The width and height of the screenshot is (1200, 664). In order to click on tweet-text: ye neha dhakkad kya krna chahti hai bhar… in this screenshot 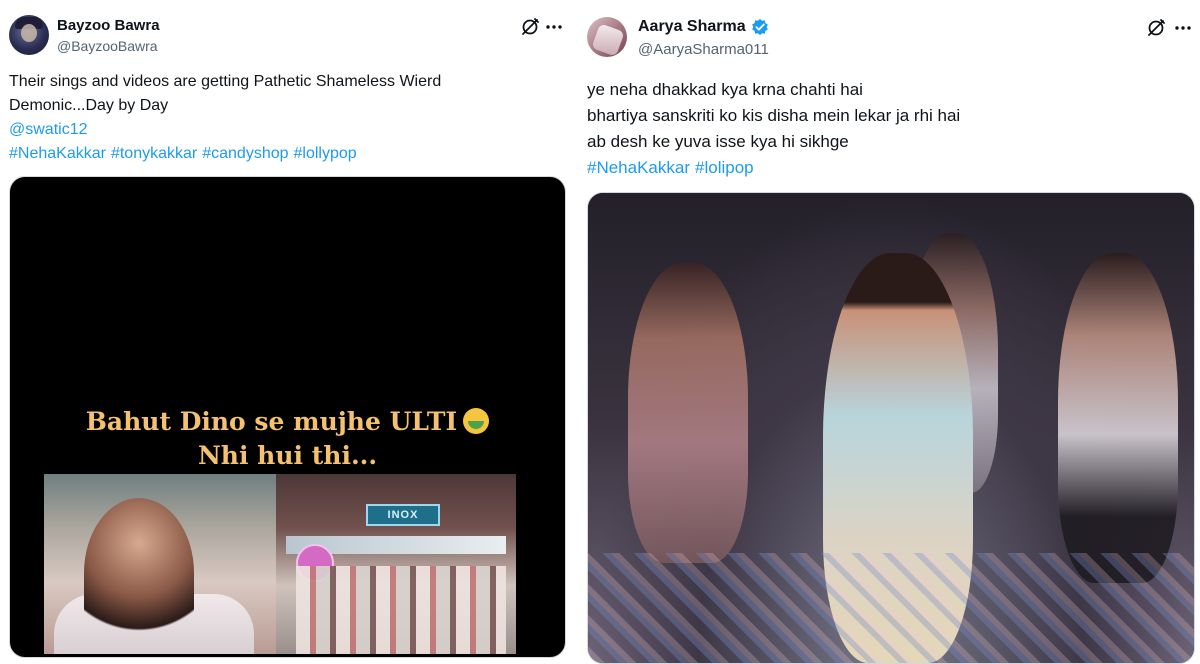, I will do `click(887, 129)`.